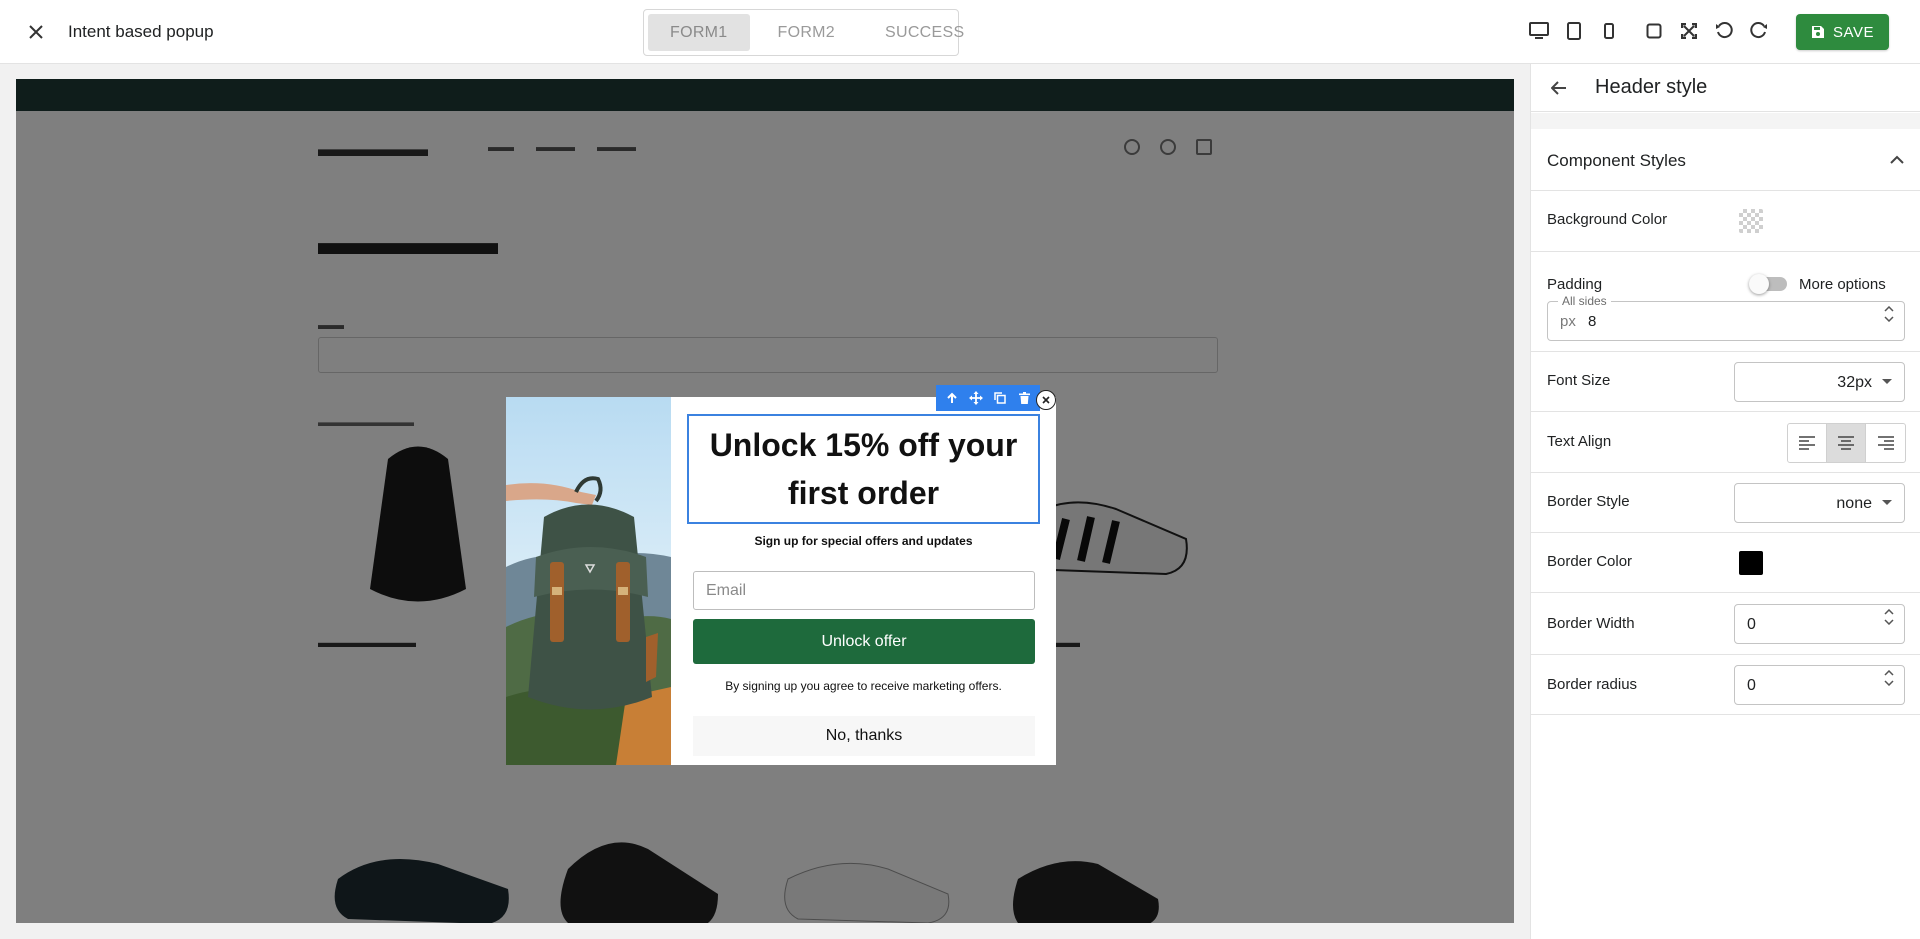 The height and width of the screenshot is (939, 1920). Describe the element at coordinates (1654, 31) in the screenshot. I see `preview-frame-icon` at that location.